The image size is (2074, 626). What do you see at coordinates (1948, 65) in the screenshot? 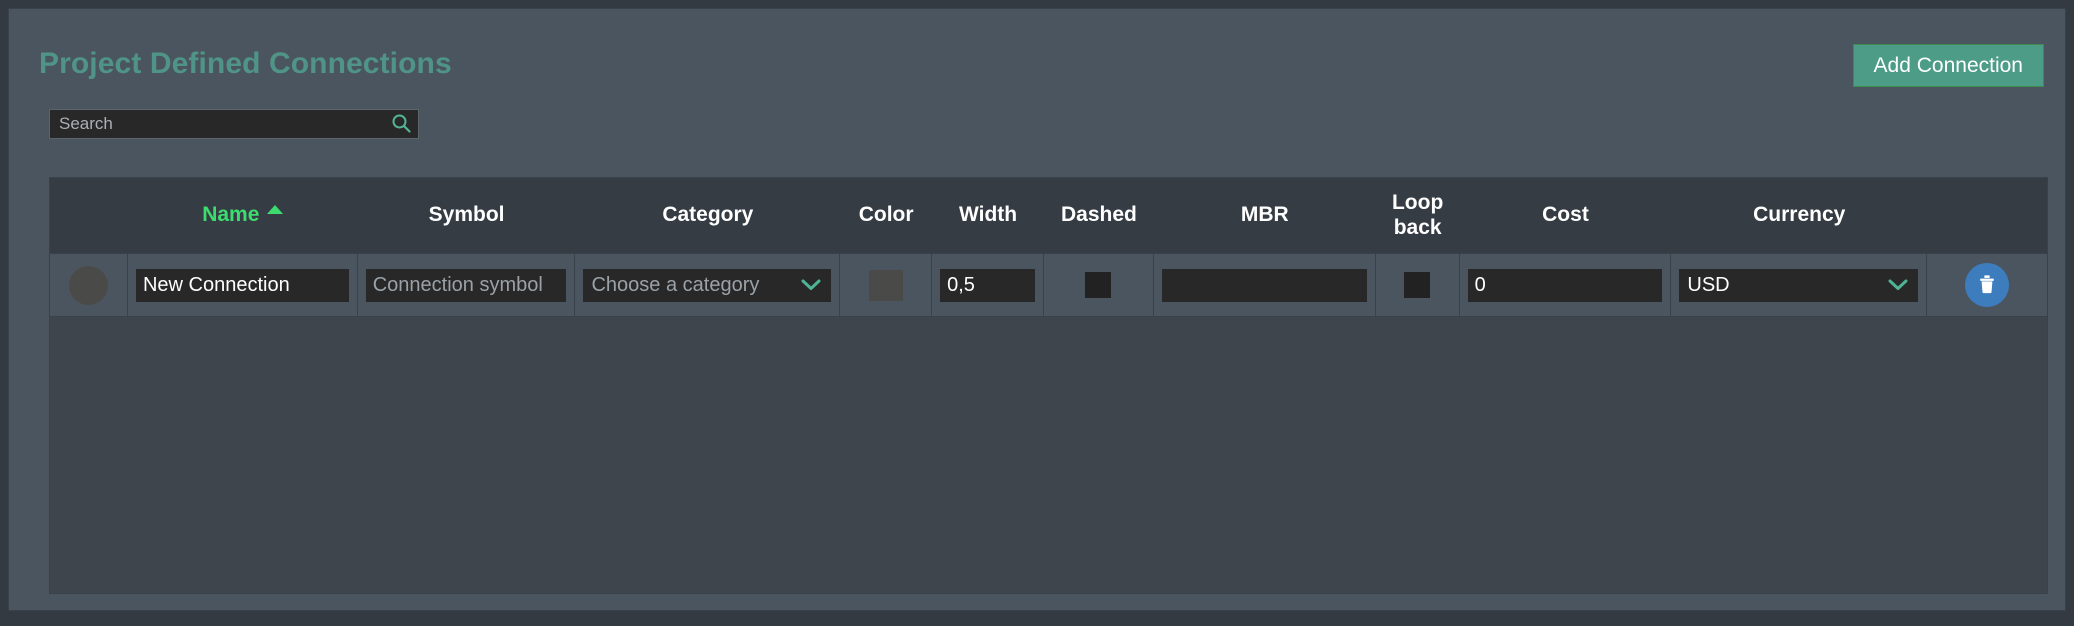
I see `add-connection-button: Add Connection` at bounding box center [1948, 65].